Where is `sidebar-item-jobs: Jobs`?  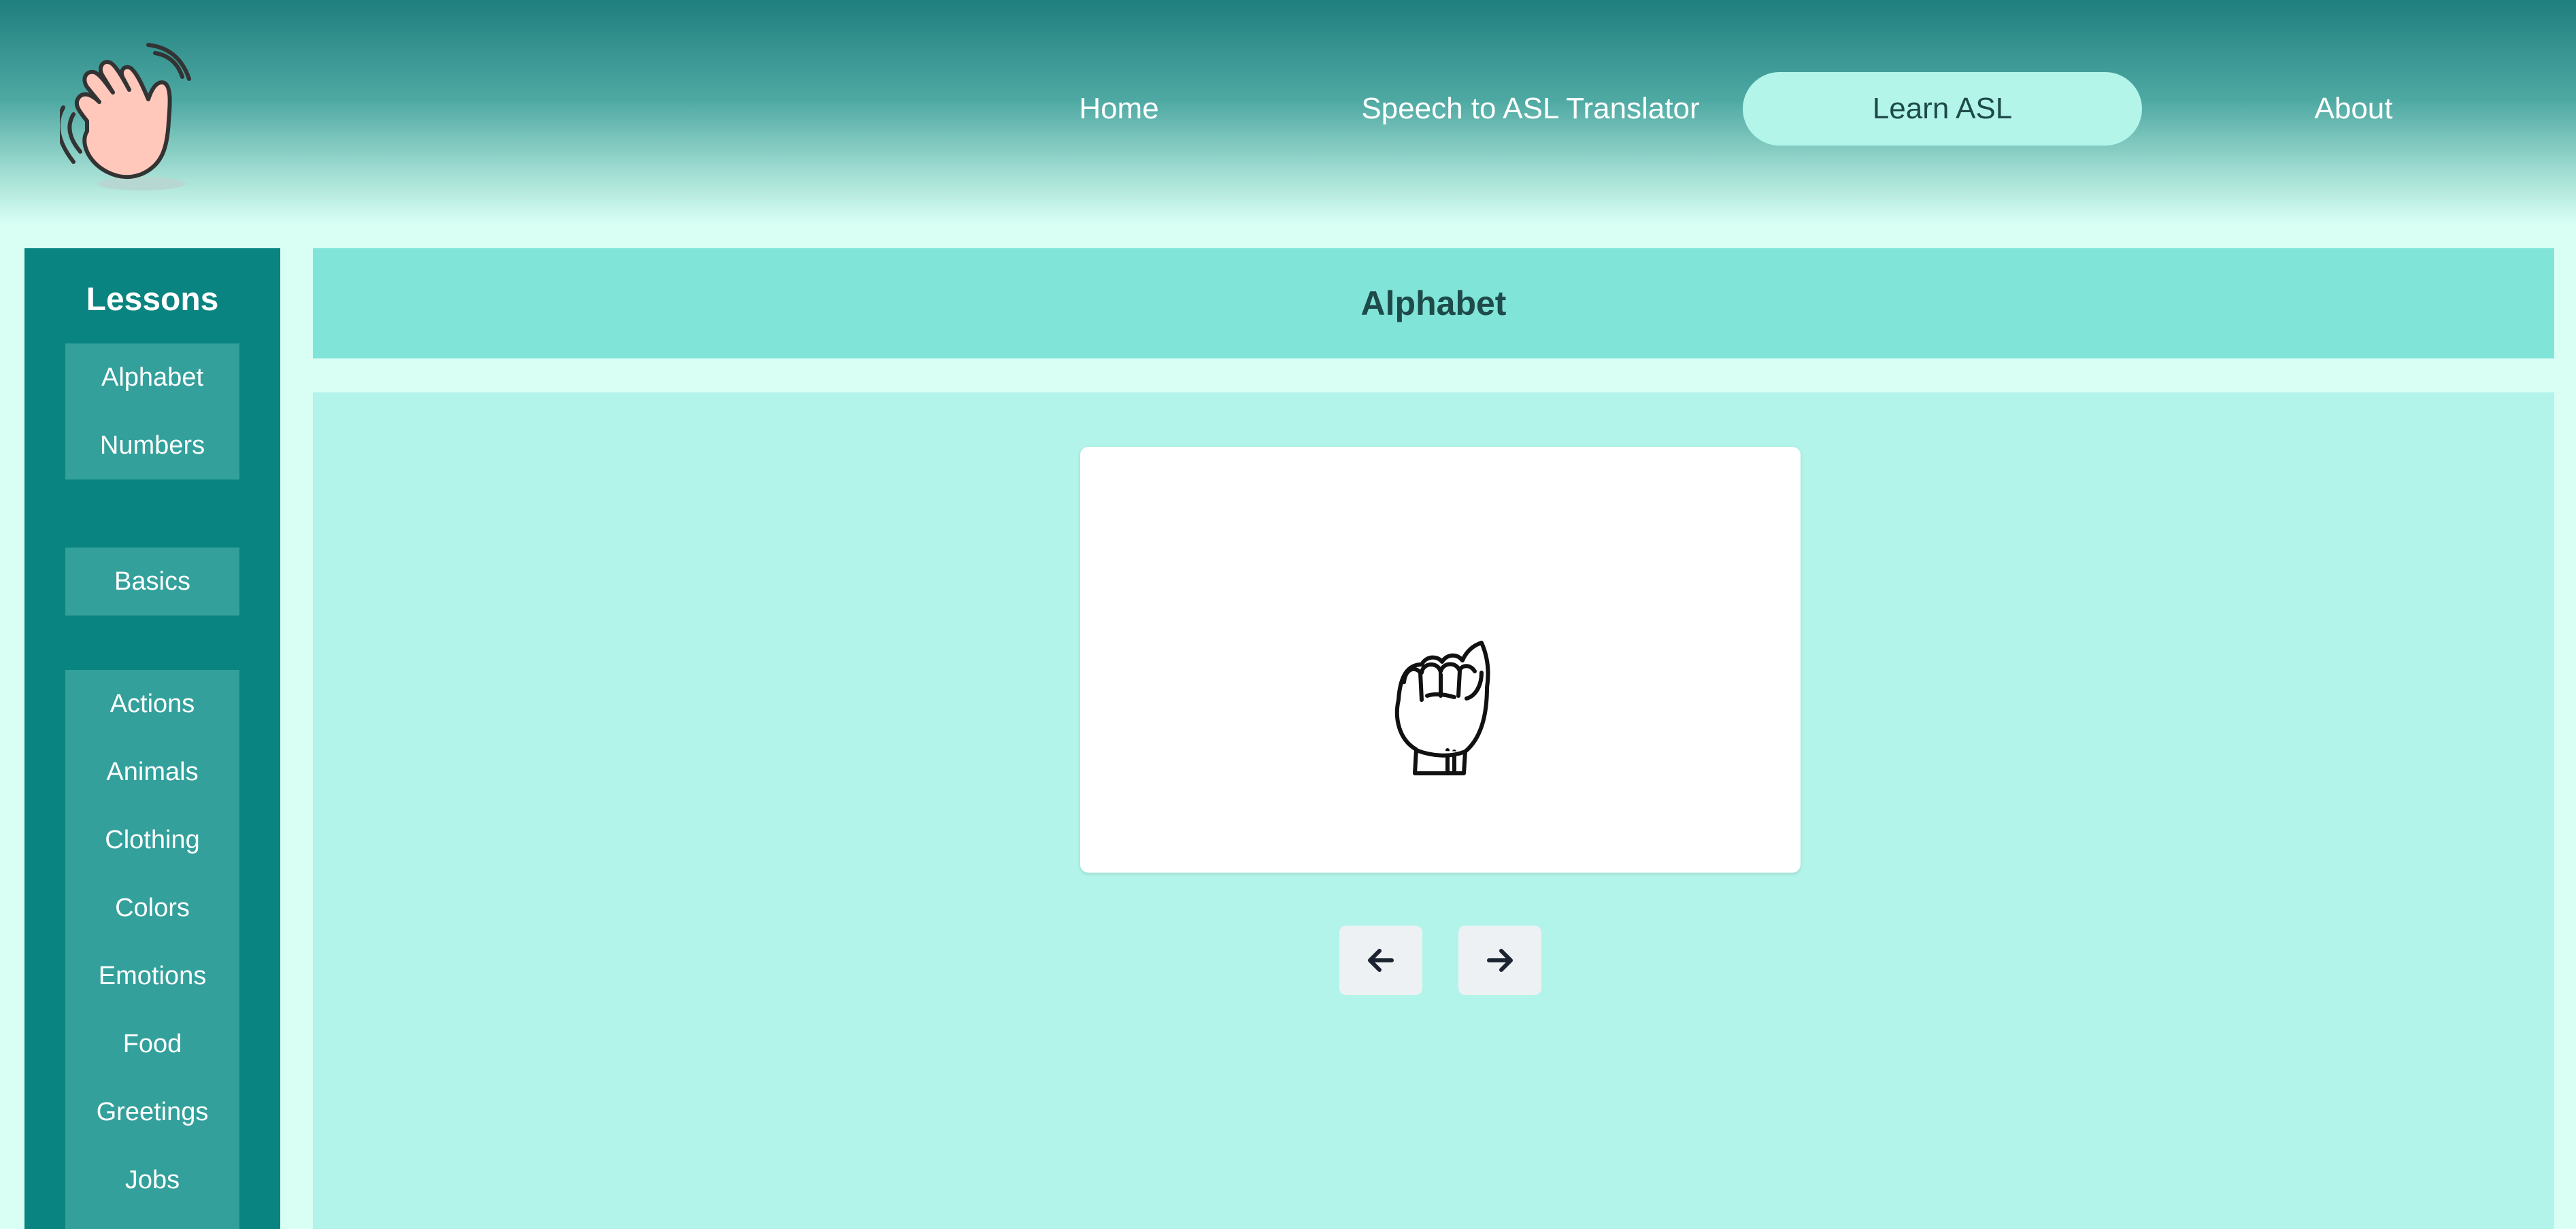 sidebar-item-jobs: Jobs is located at coordinates (152, 1180).